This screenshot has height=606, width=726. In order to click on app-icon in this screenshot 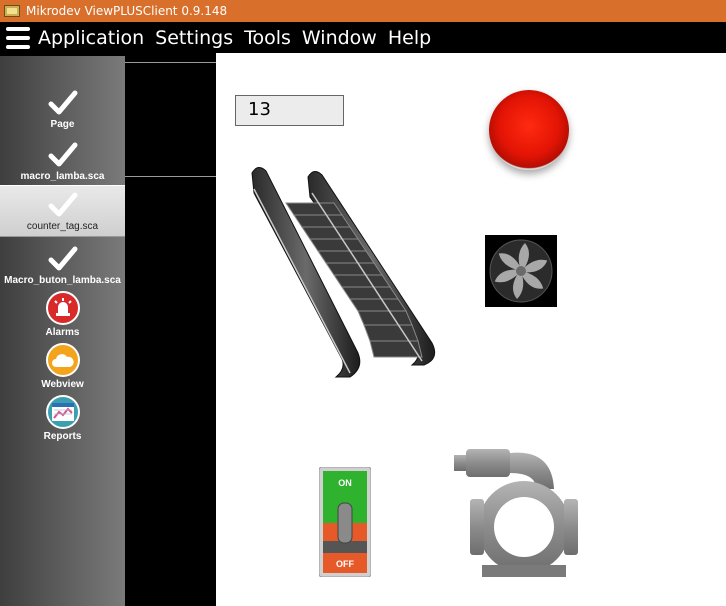, I will do `click(12, 11)`.